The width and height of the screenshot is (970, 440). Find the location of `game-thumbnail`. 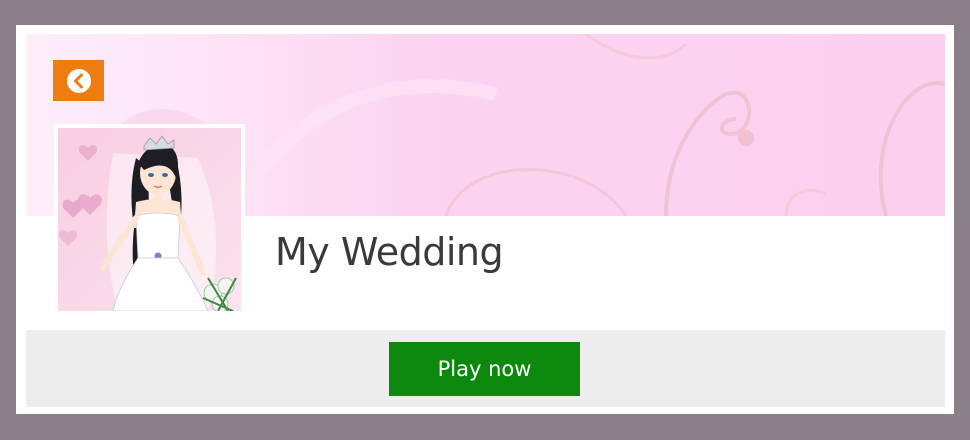

game-thumbnail is located at coordinates (149, 219).